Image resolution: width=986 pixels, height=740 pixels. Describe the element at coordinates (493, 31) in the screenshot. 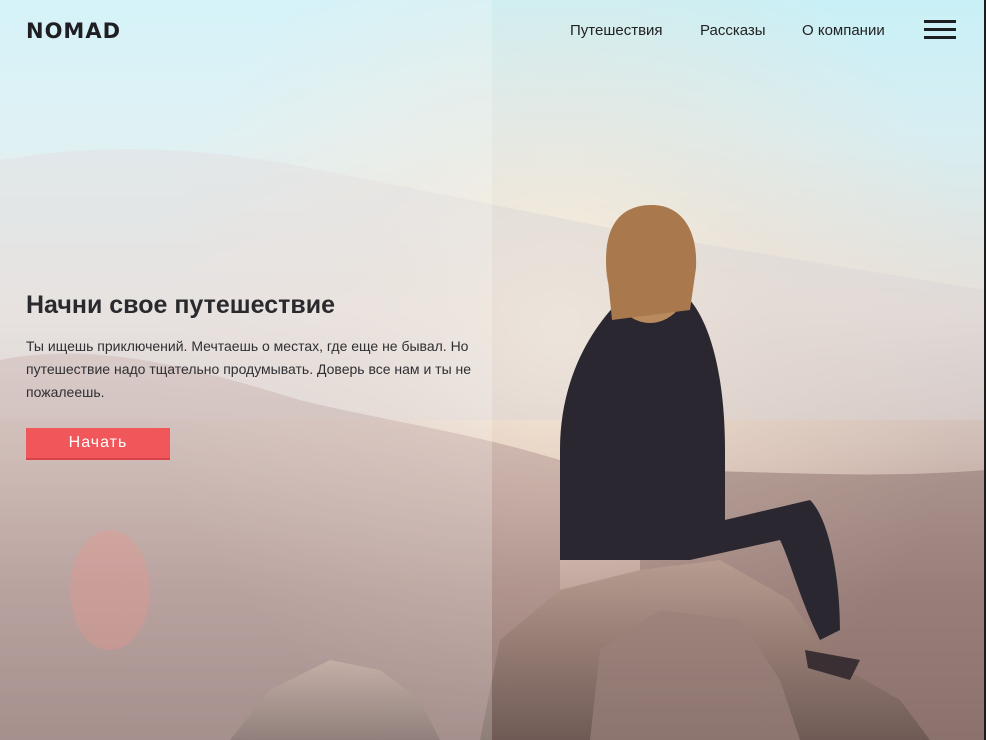

I see `site-header: NOMAD Путешествия Рассказы О компании` at that location.